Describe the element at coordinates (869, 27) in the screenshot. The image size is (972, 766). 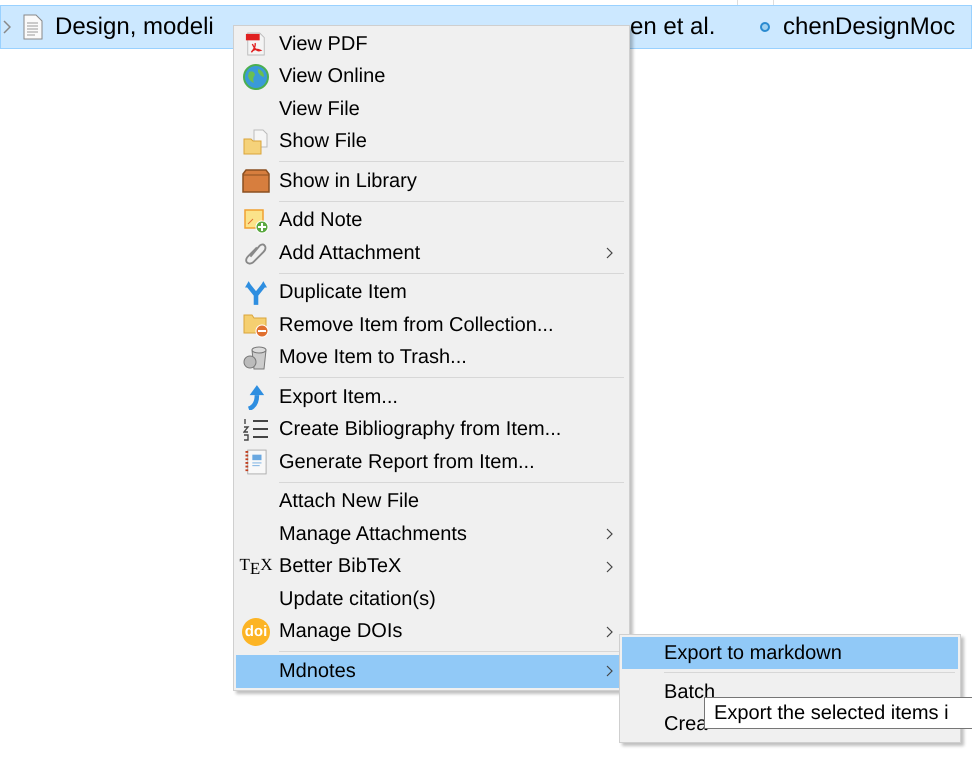
I see `citation-key: chenDesignMoc` at that location.